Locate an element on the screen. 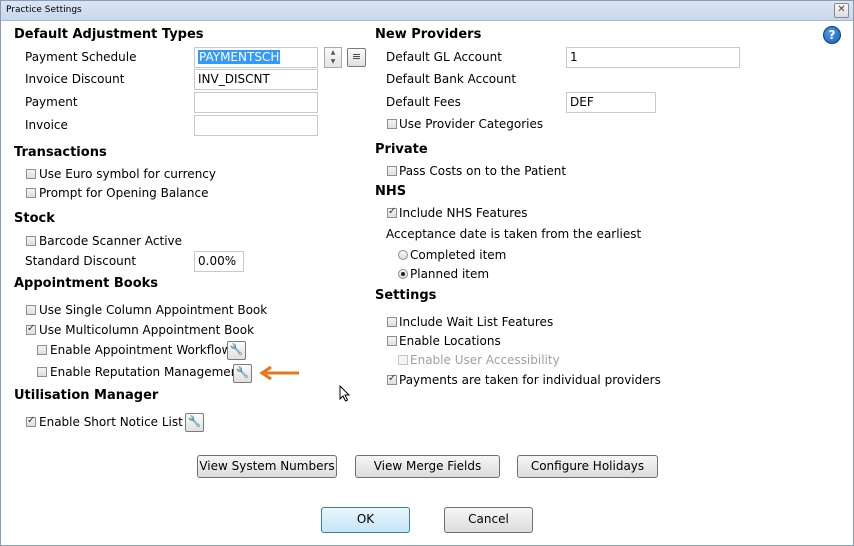  utilisation-manager-header: Utilisation Manager is located at coordinates (86, 395).